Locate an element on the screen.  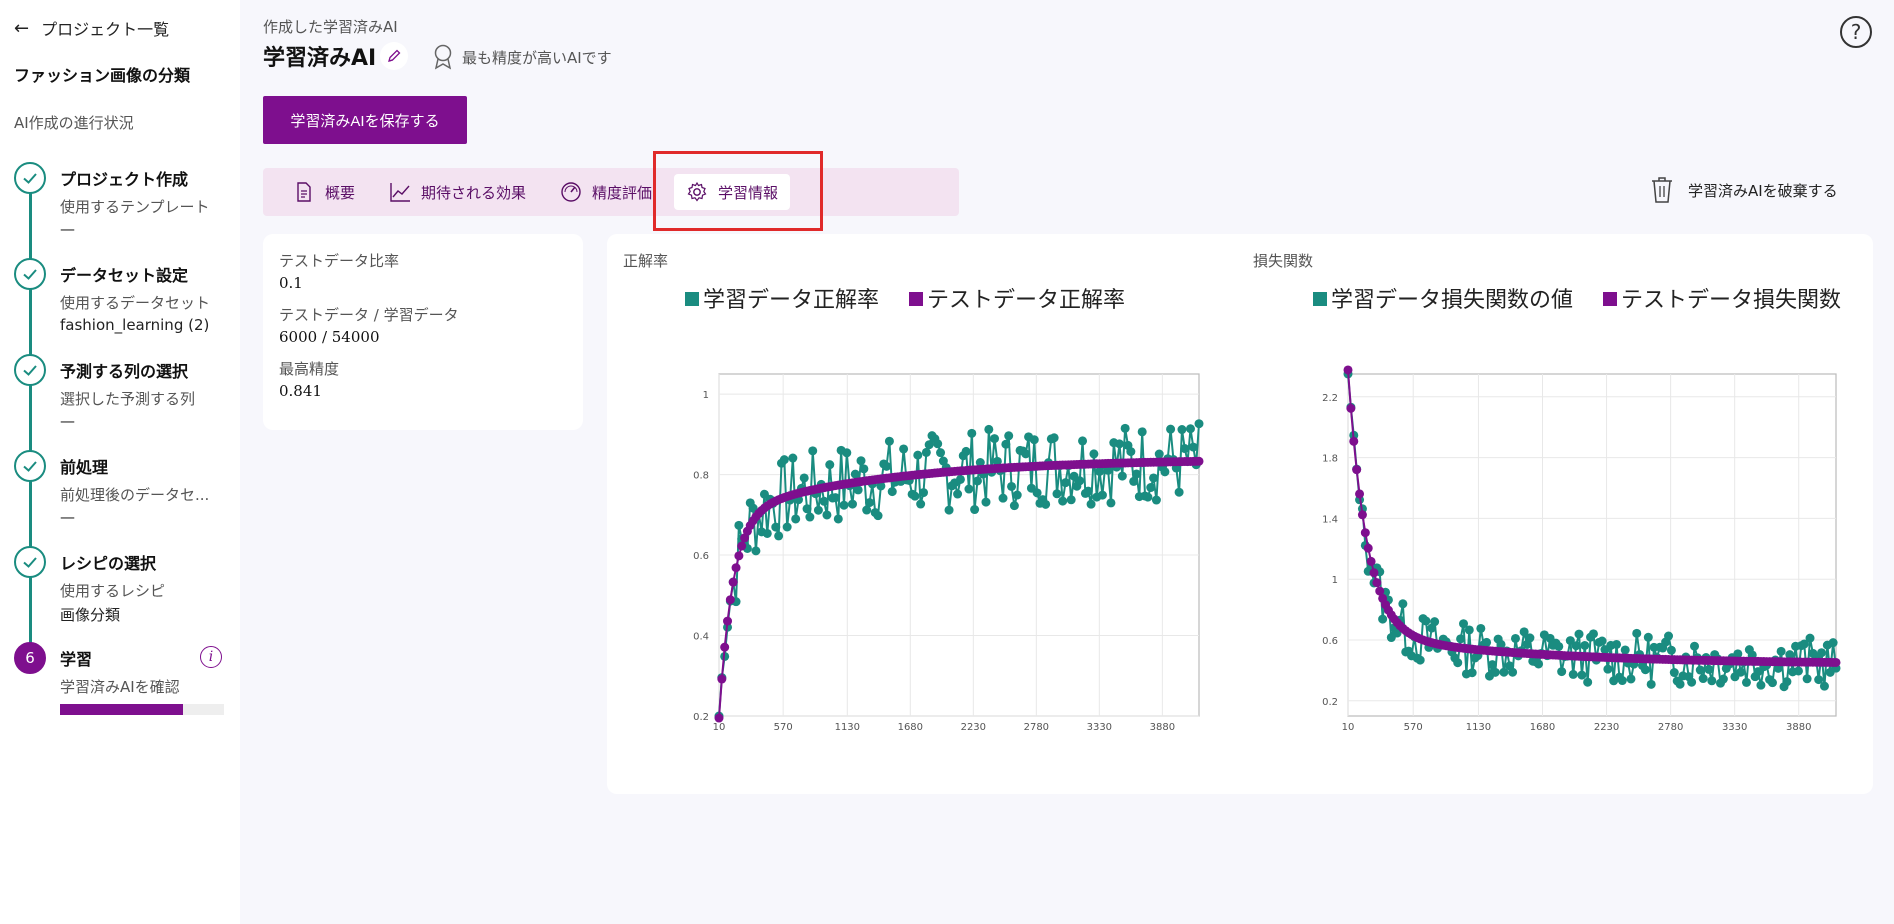
tab-bar: 概要 期待される効果 精度評価 学習情報 is located at coordinates (611, 192).